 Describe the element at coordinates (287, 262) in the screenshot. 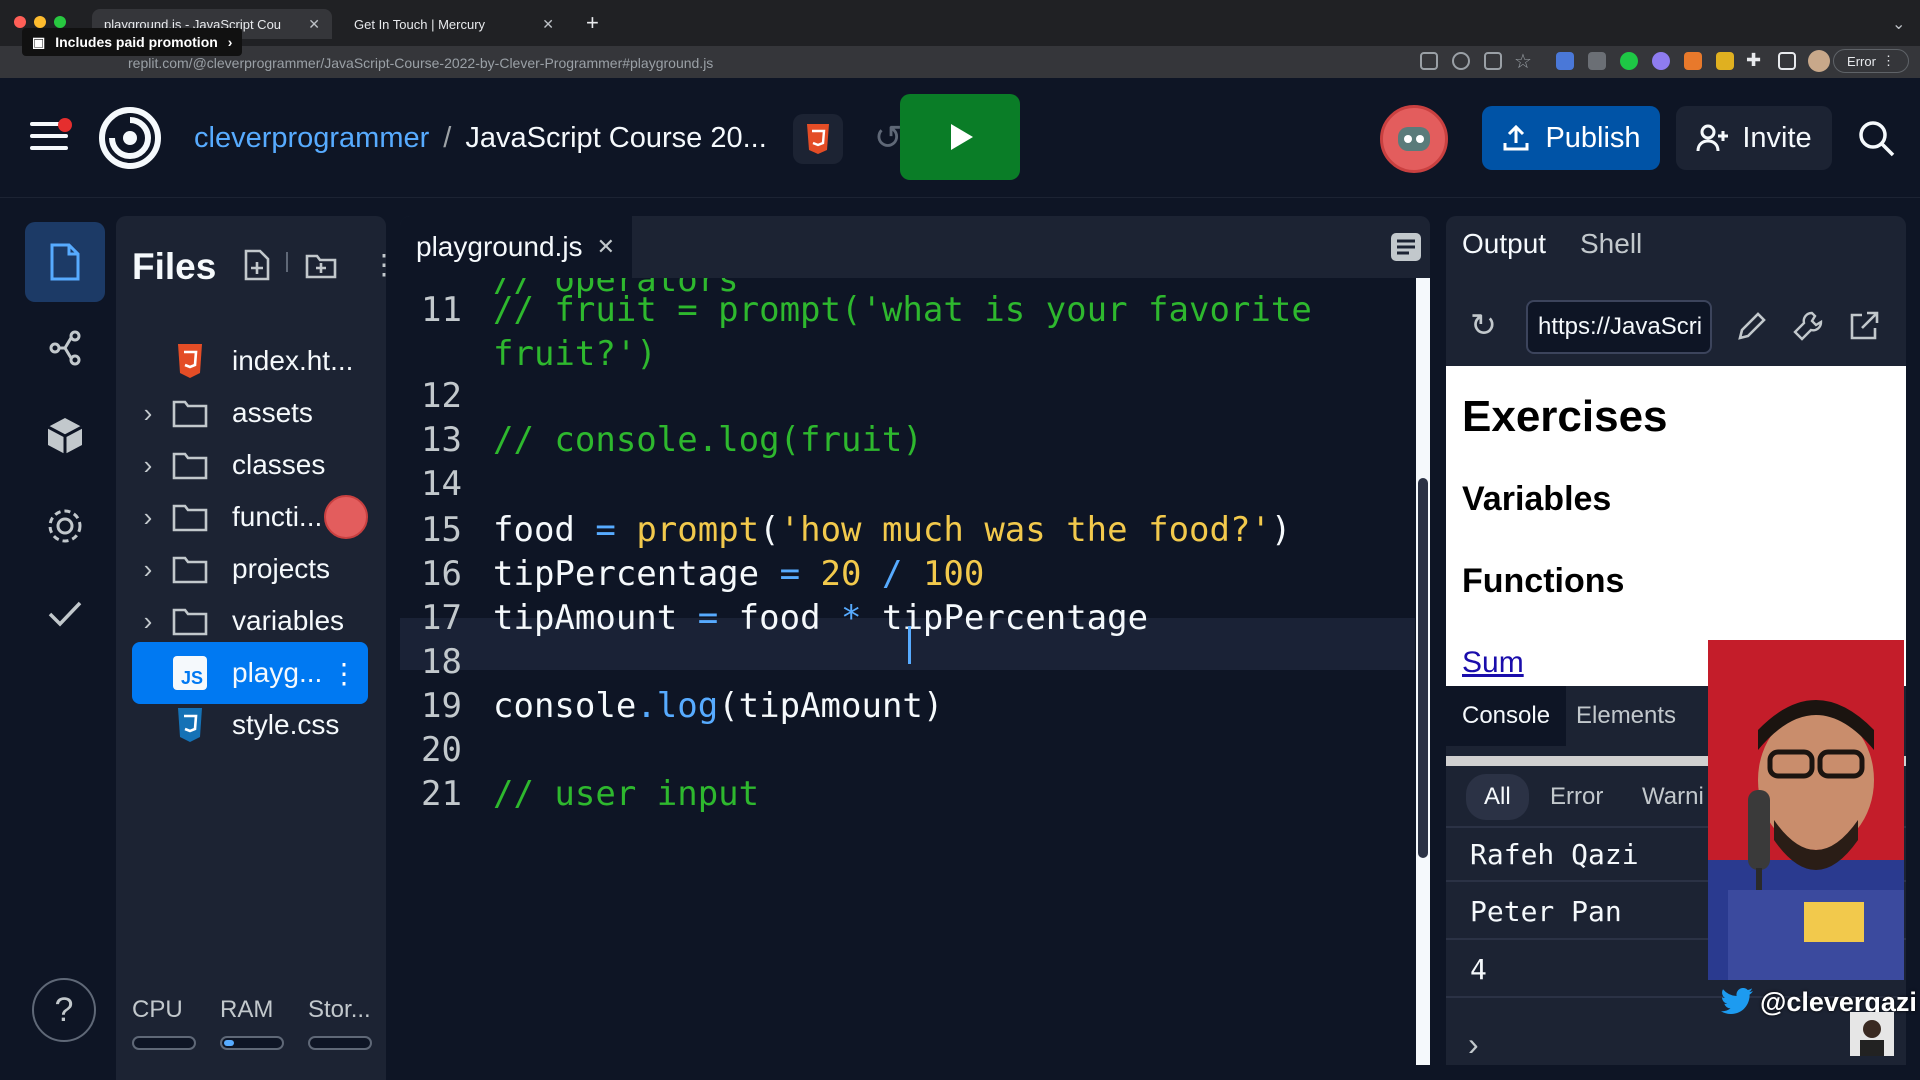

I see `toolbar-divider` at that location.